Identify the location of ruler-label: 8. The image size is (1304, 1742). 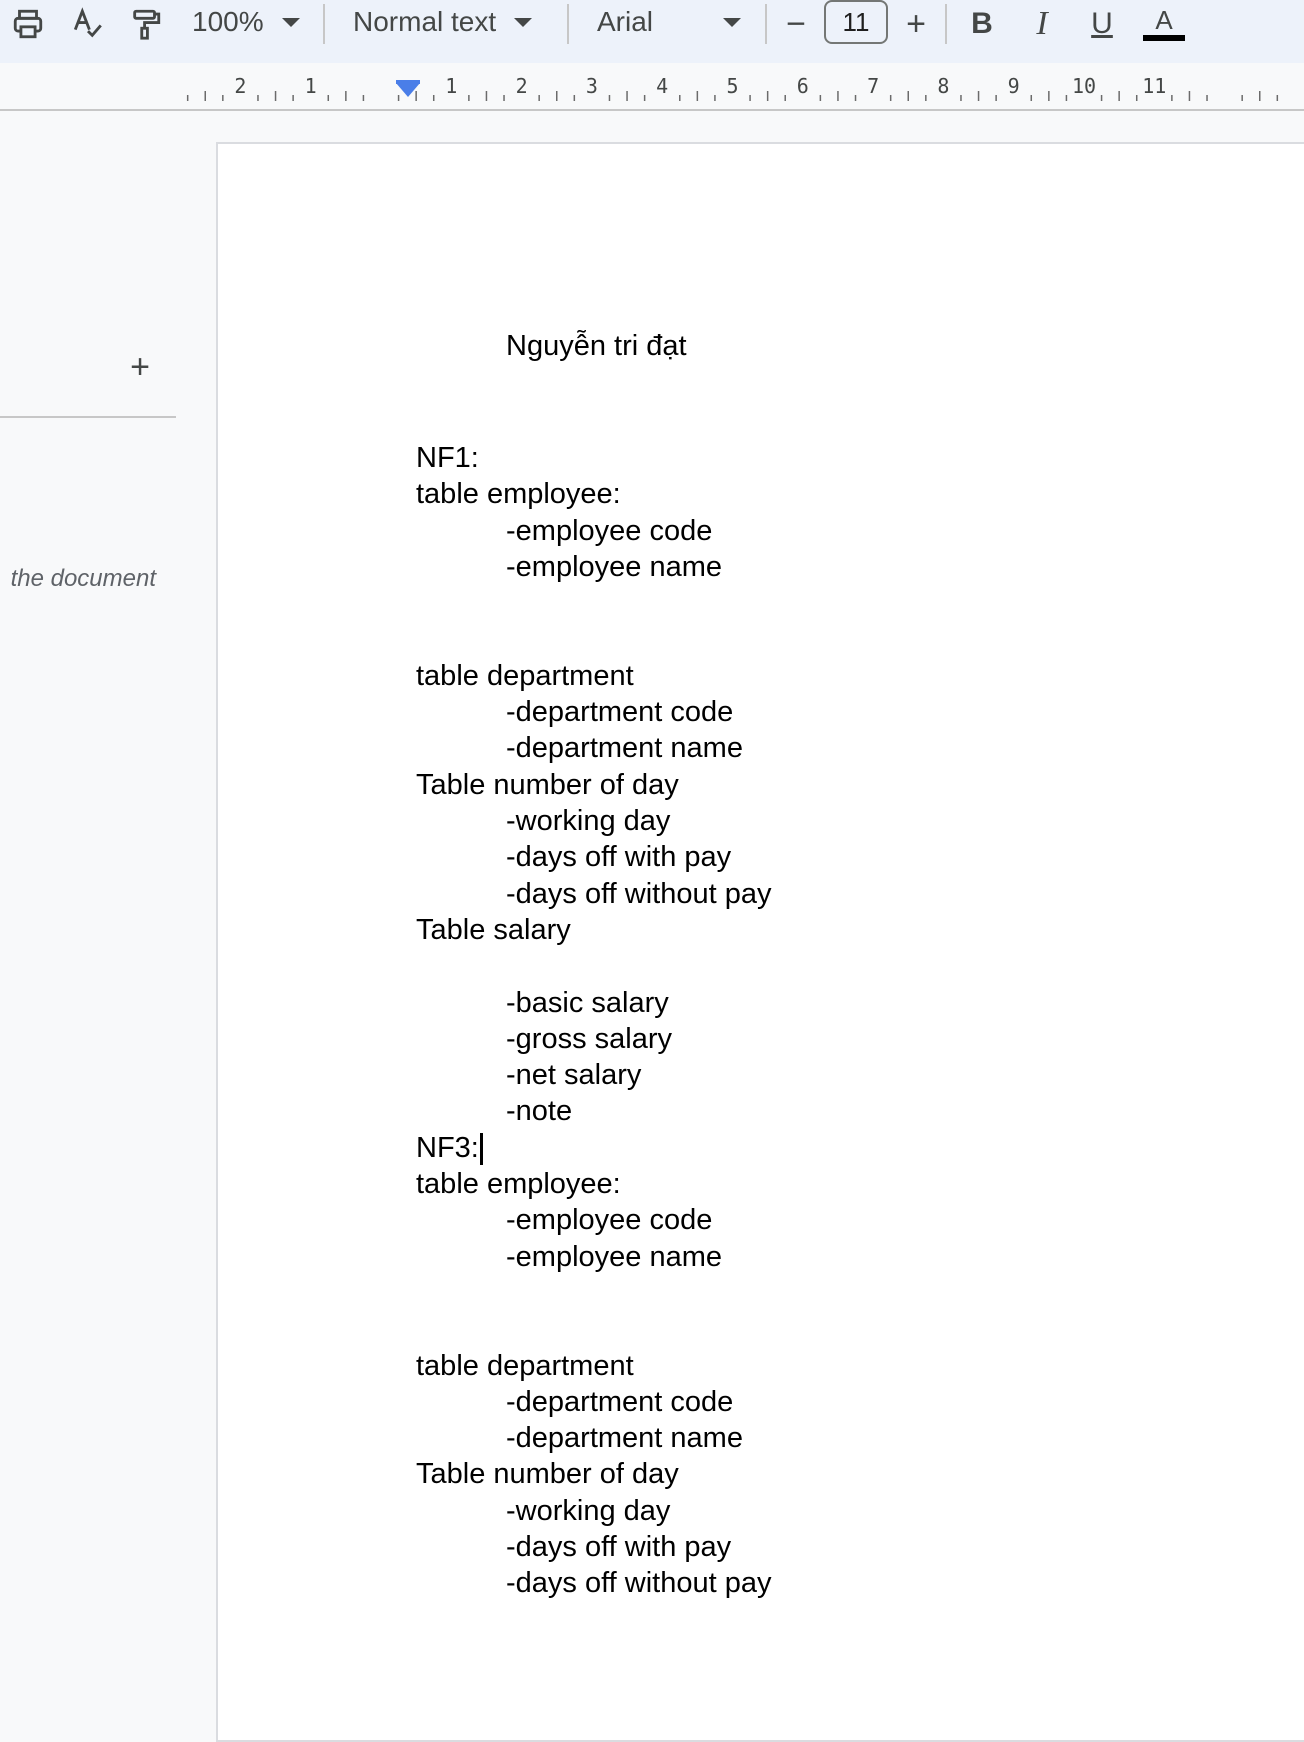
(943, 86).